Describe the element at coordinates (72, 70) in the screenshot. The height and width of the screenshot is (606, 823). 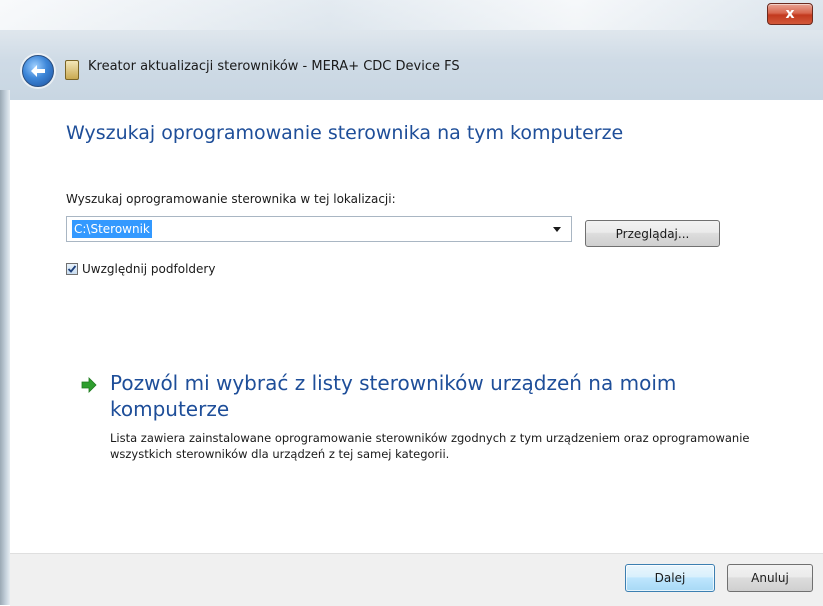
I see `device-icon` at that location.